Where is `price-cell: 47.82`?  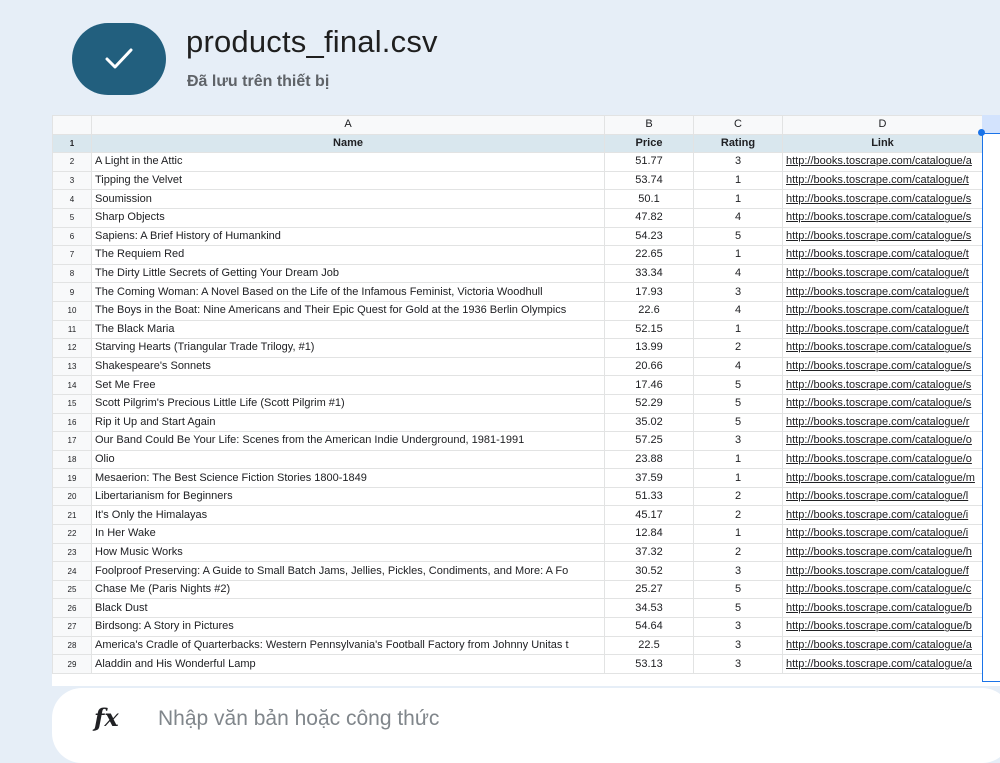
price-cell: 47.82 is located at coordinates (649, 217).